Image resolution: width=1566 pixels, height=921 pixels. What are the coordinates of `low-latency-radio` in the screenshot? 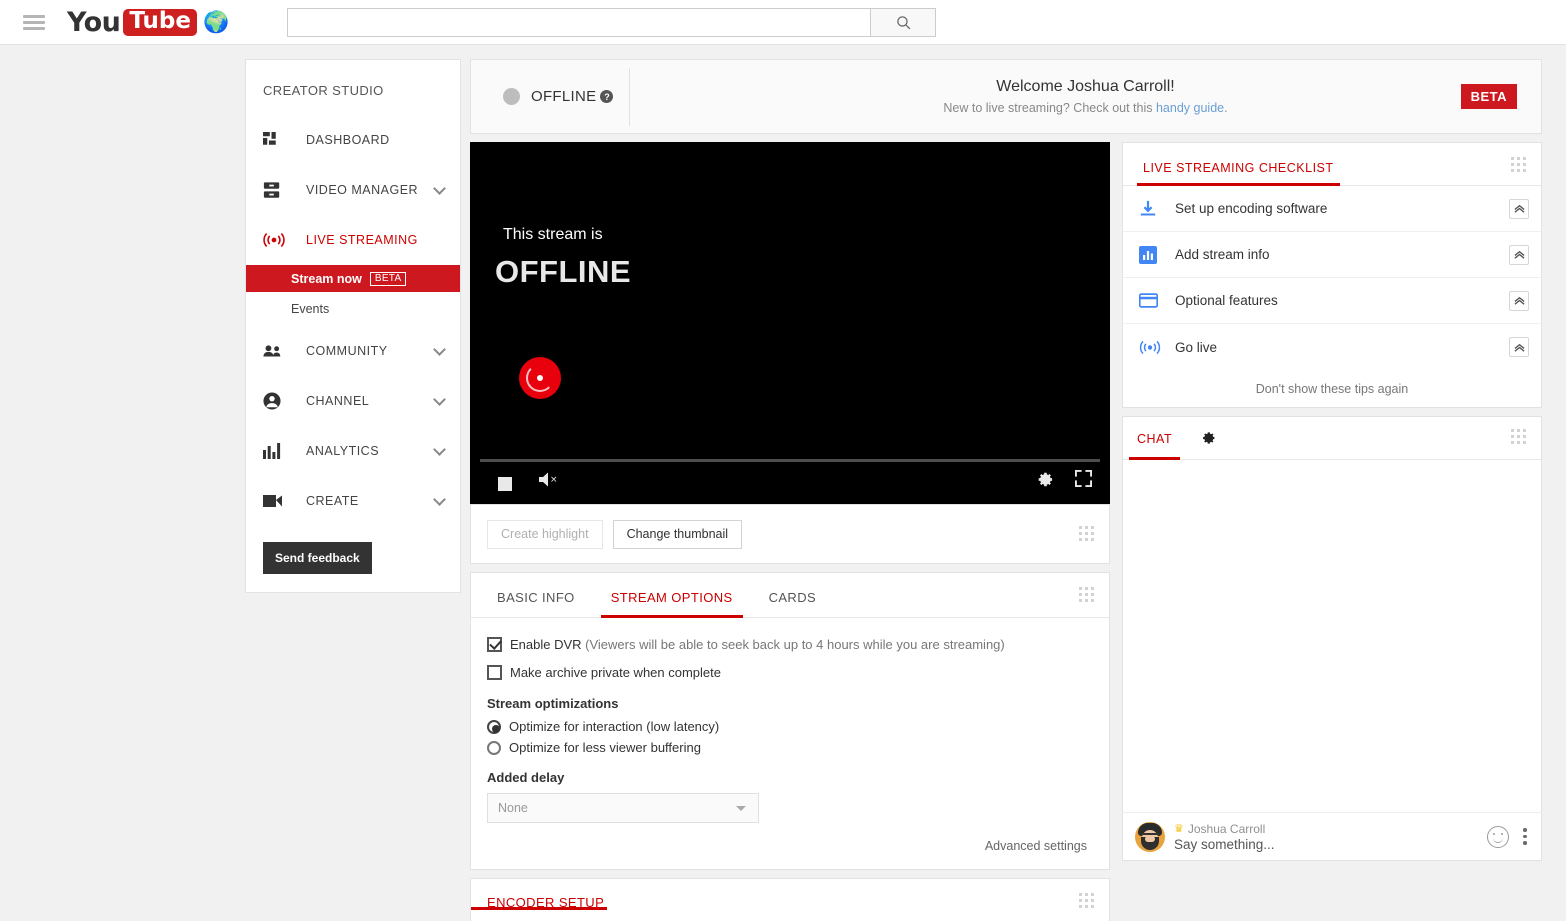 It's located at (494, 726).